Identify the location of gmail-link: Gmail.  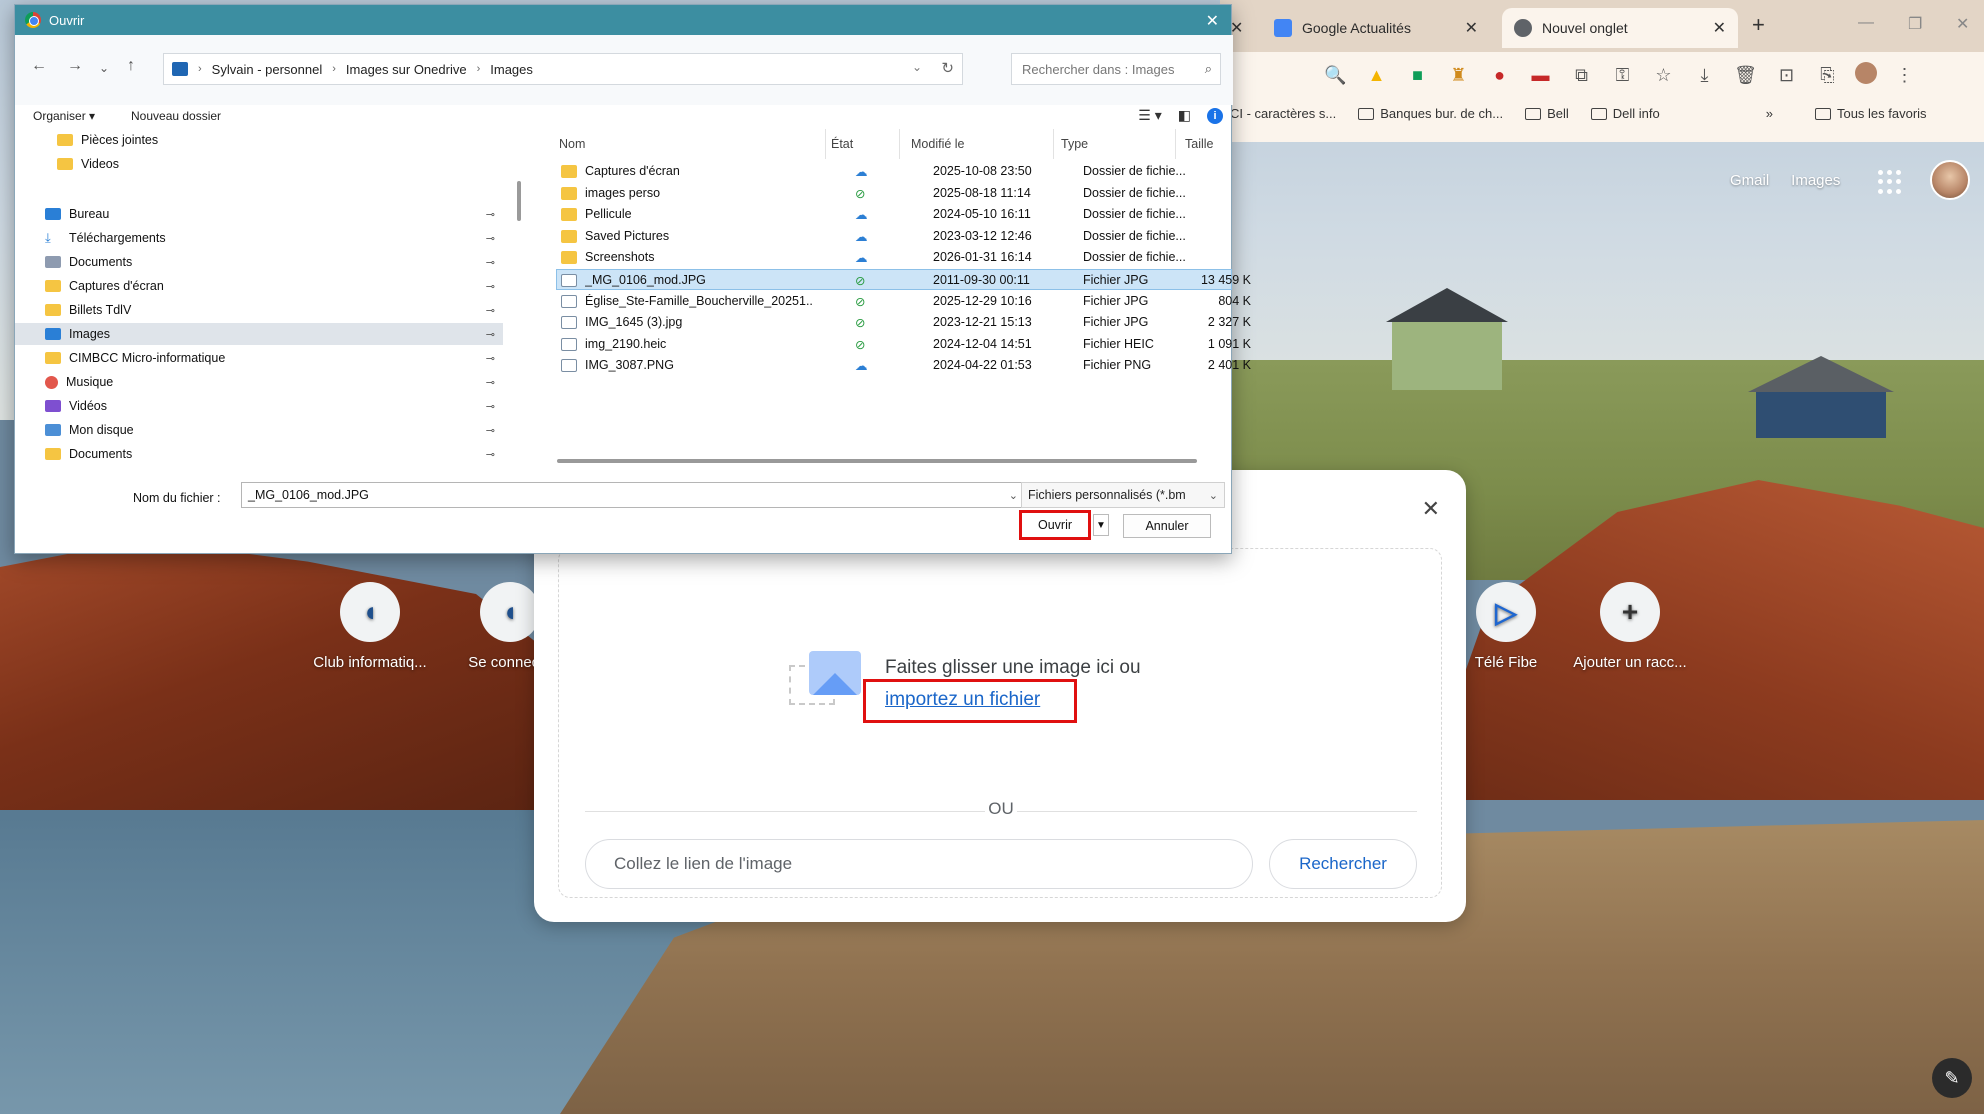
(1749, 180).